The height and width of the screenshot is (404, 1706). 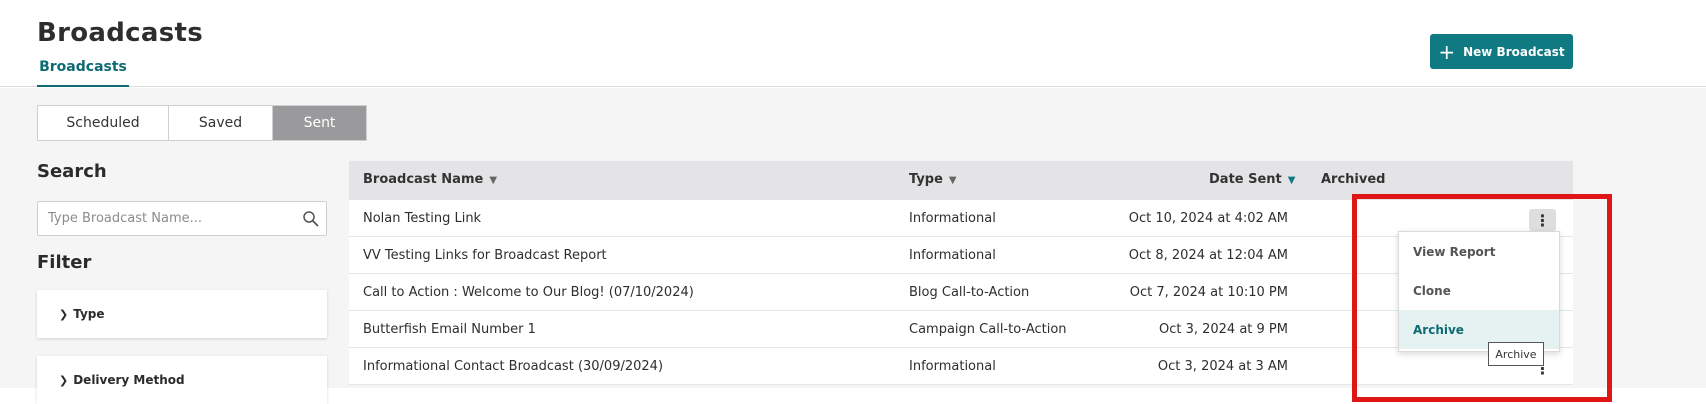 What do you see at coordinates (1223, 329) in the screenshot?
I see `broadcast-date: Oct 3, 2024 at 9 PM` at bounding box center [1223, 329].